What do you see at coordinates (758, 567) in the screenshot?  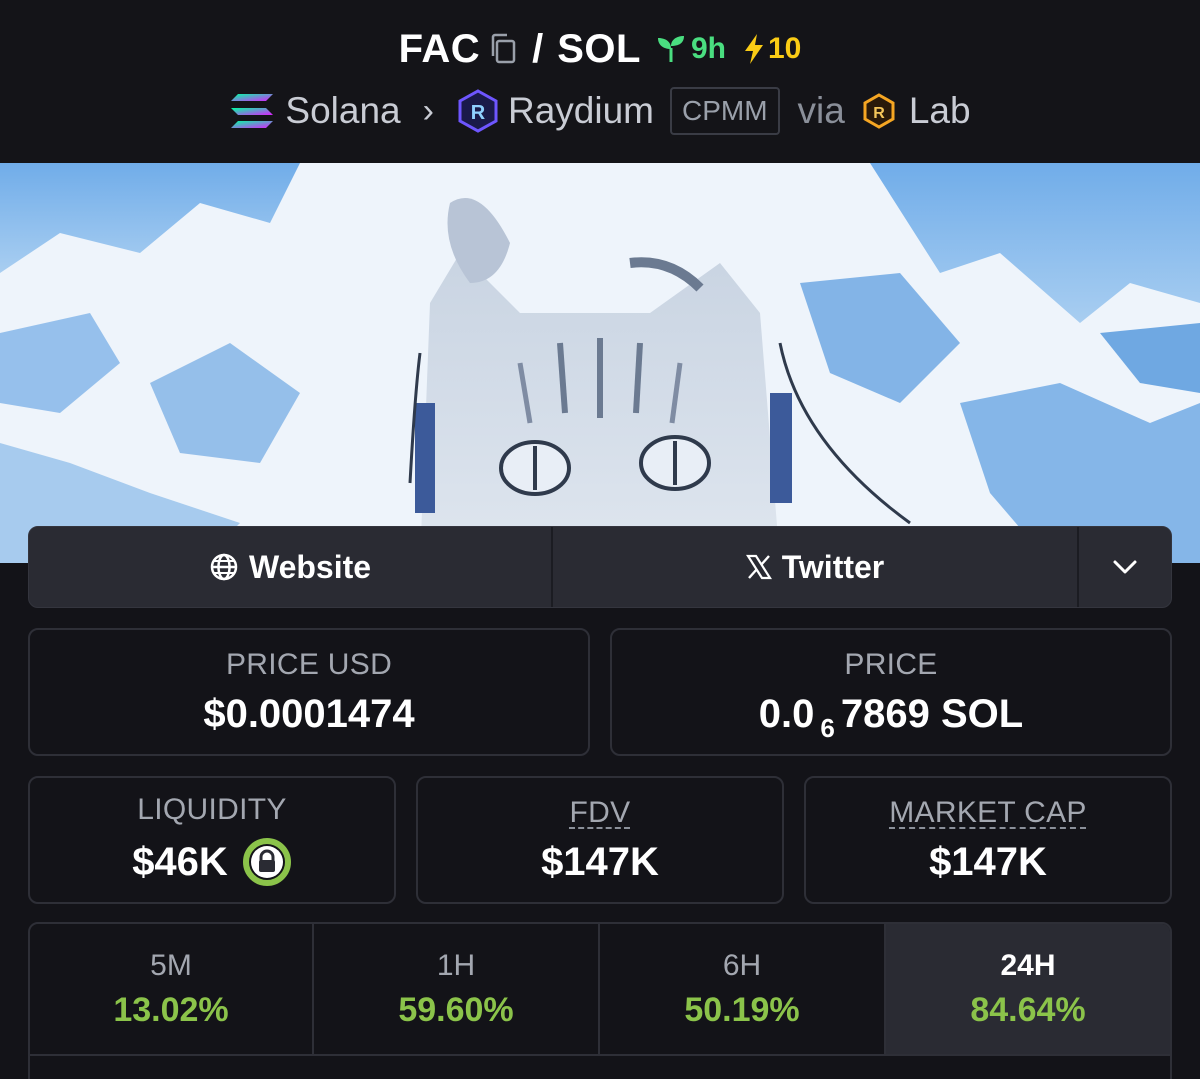 I see `x-icon` at bounding box center [758, 567].